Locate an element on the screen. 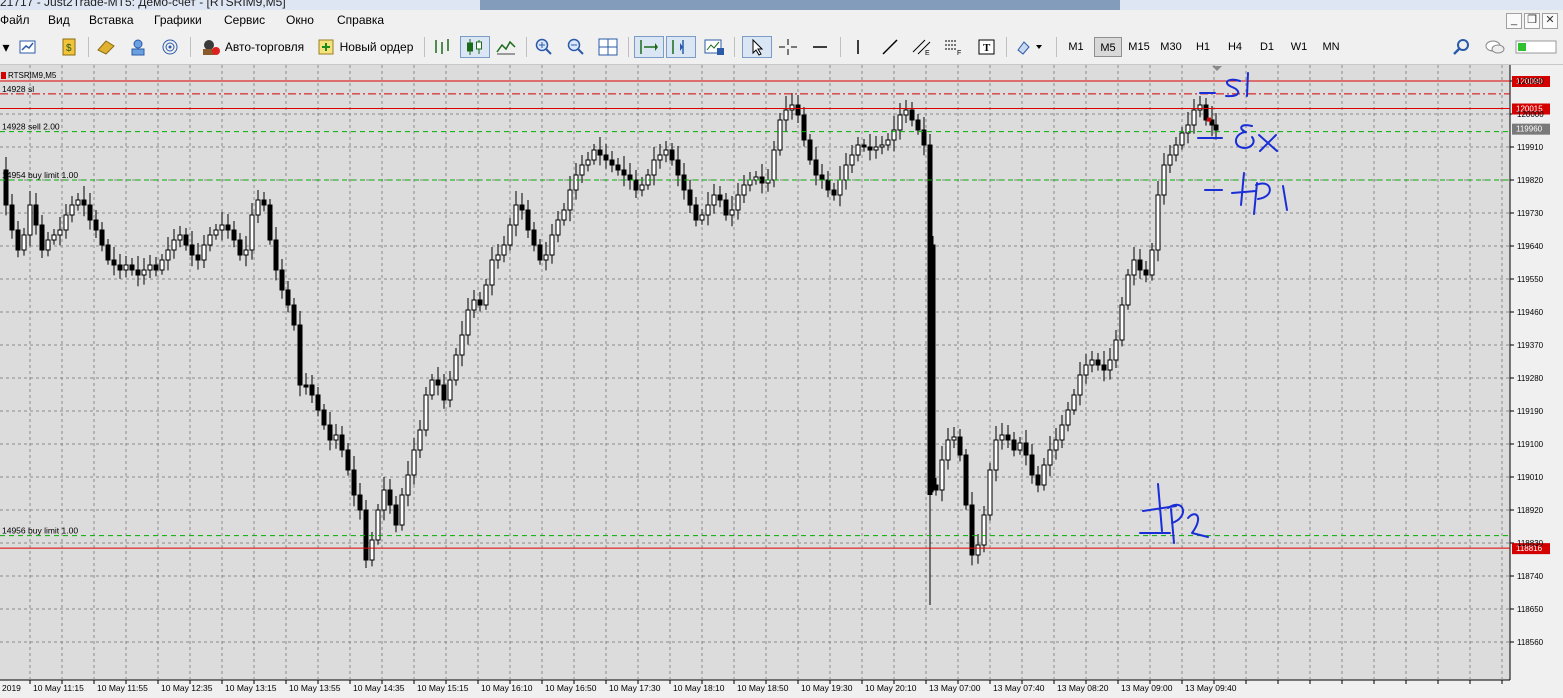 This screenshot has width=1563, height=698. menu-file: Файл is located at coordinates (15, 20).